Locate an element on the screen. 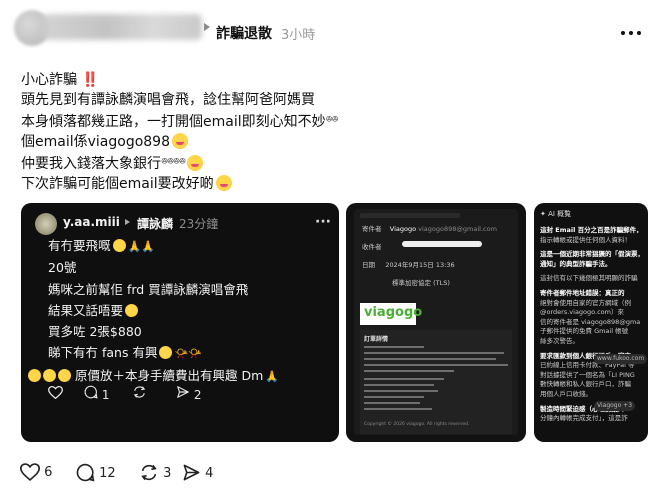 This screenshot has width=648, height=496. scribble-emoji-icon: ꔮꔮ is located at coordinates (332, 120).